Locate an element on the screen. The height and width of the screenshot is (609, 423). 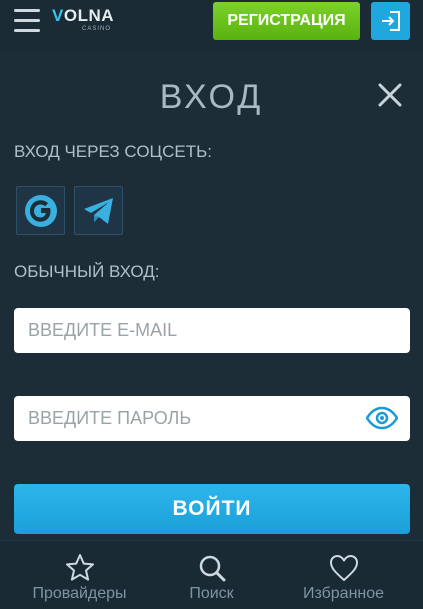
telegram-login-button is located at coordinates (98, 210).